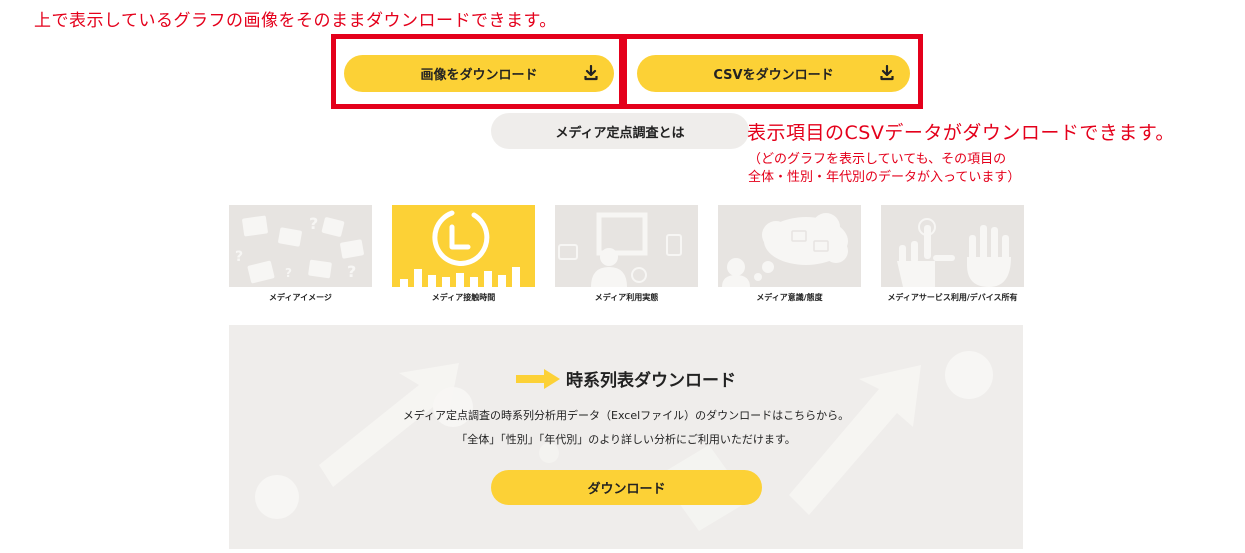  I want to click on annotation-csv-title: 表示項目のCSVデータがダウンロードできます。, so click(961, 133).